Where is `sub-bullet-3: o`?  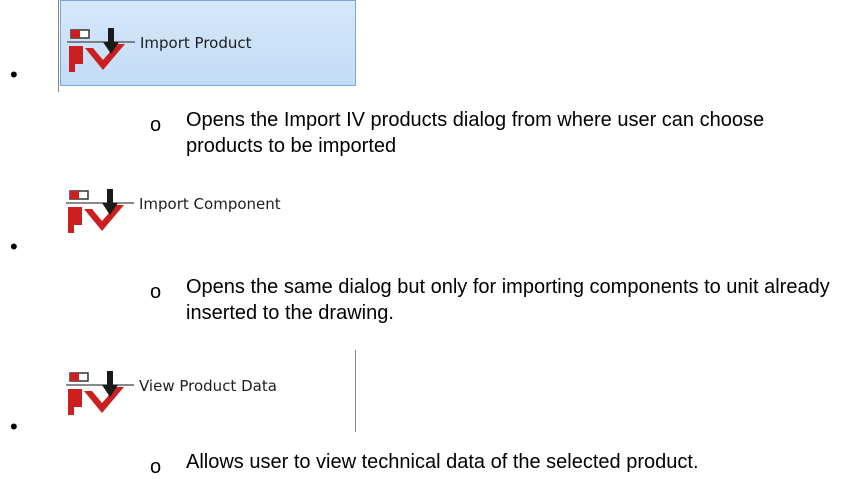
sub-bullet-3: o is located at coordinates (156, 467).